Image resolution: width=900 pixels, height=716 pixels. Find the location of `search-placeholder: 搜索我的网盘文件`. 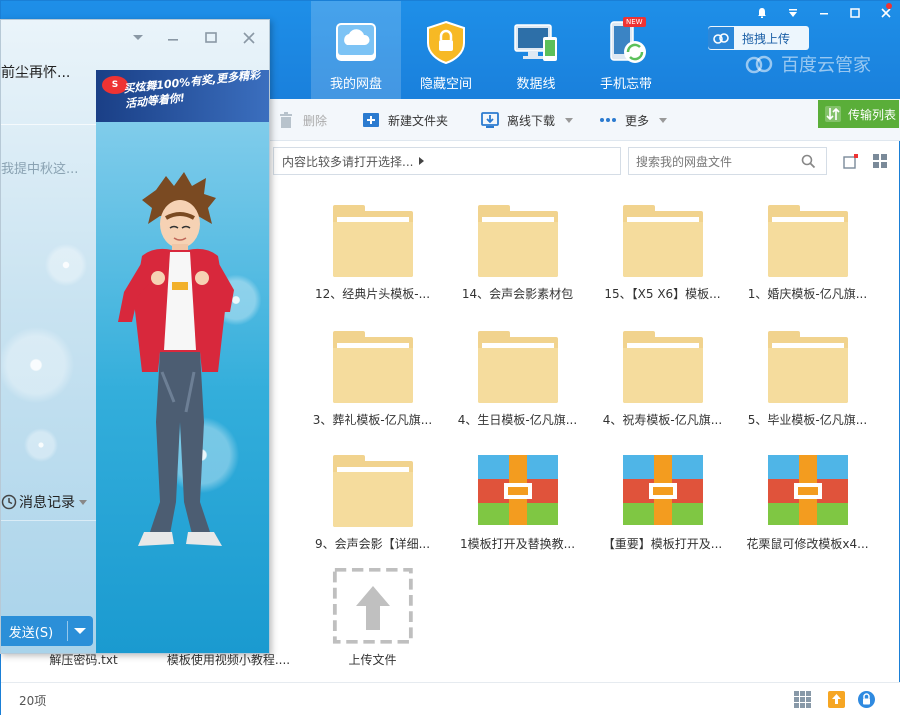

search-placeholder: 搜索我的网盘文件 is located at coordinates (684, 161).